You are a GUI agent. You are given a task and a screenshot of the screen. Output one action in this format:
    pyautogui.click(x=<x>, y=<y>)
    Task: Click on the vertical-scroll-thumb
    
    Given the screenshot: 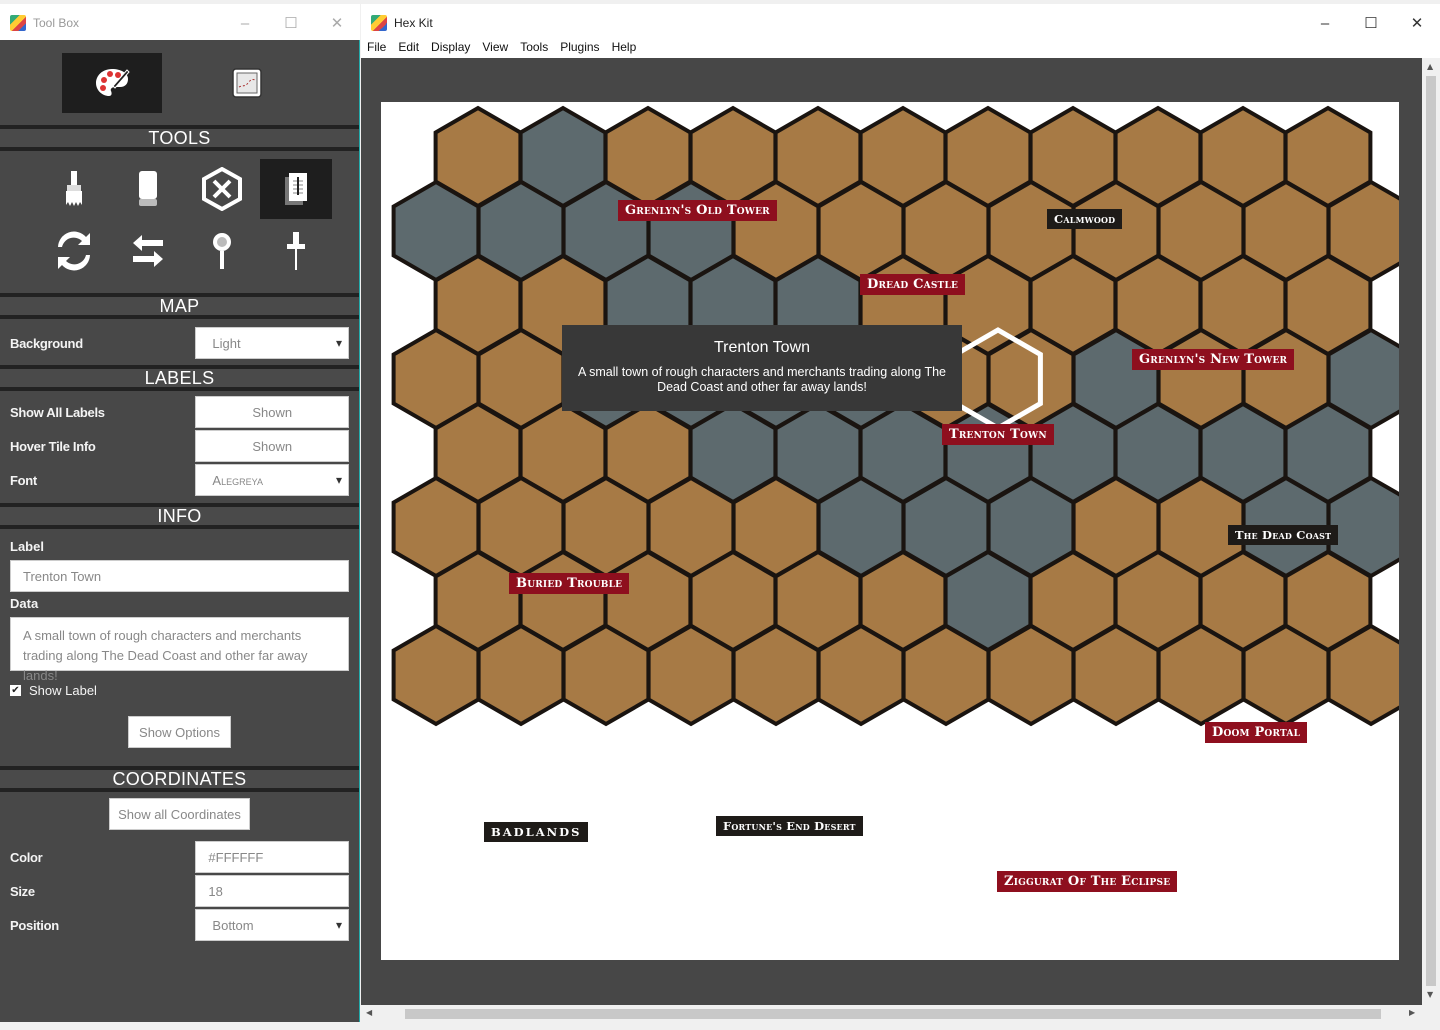 What is the action you would take?
    pyautogui.click(x=1431, y=531)
    